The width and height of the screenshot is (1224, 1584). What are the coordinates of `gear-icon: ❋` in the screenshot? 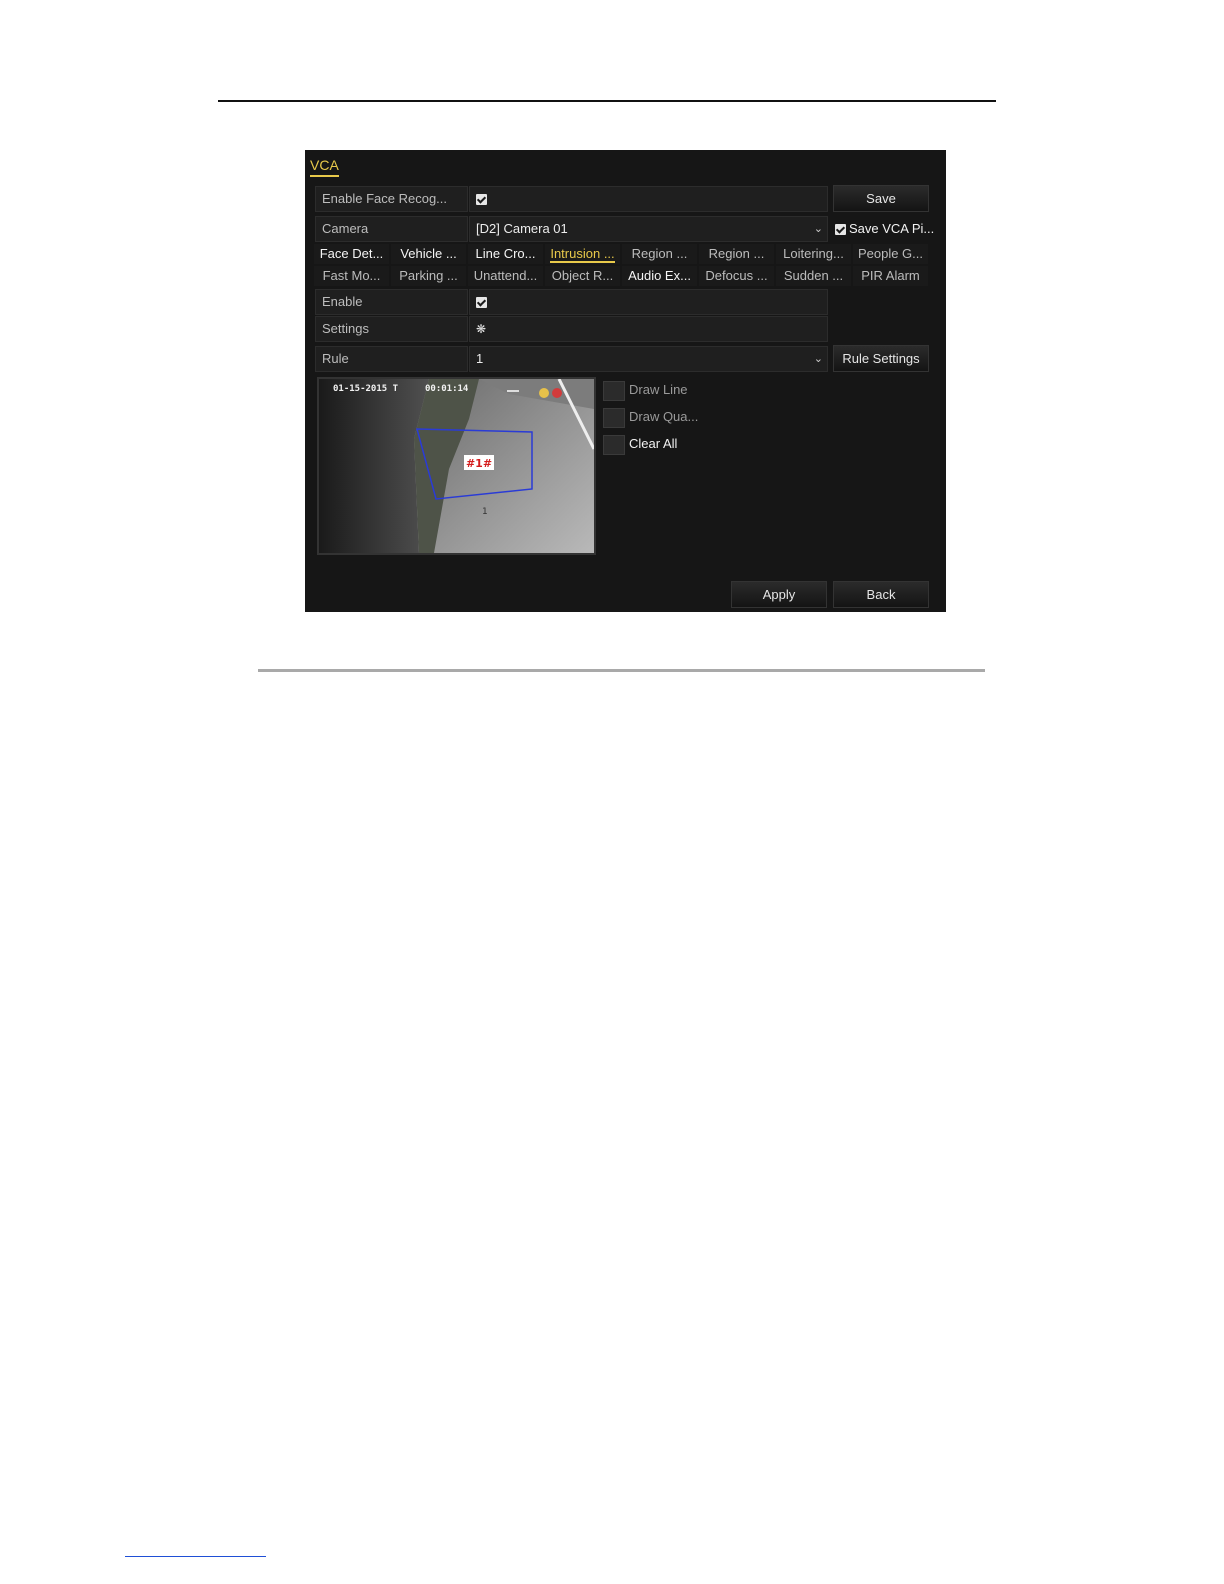 It's located at (481, 329).